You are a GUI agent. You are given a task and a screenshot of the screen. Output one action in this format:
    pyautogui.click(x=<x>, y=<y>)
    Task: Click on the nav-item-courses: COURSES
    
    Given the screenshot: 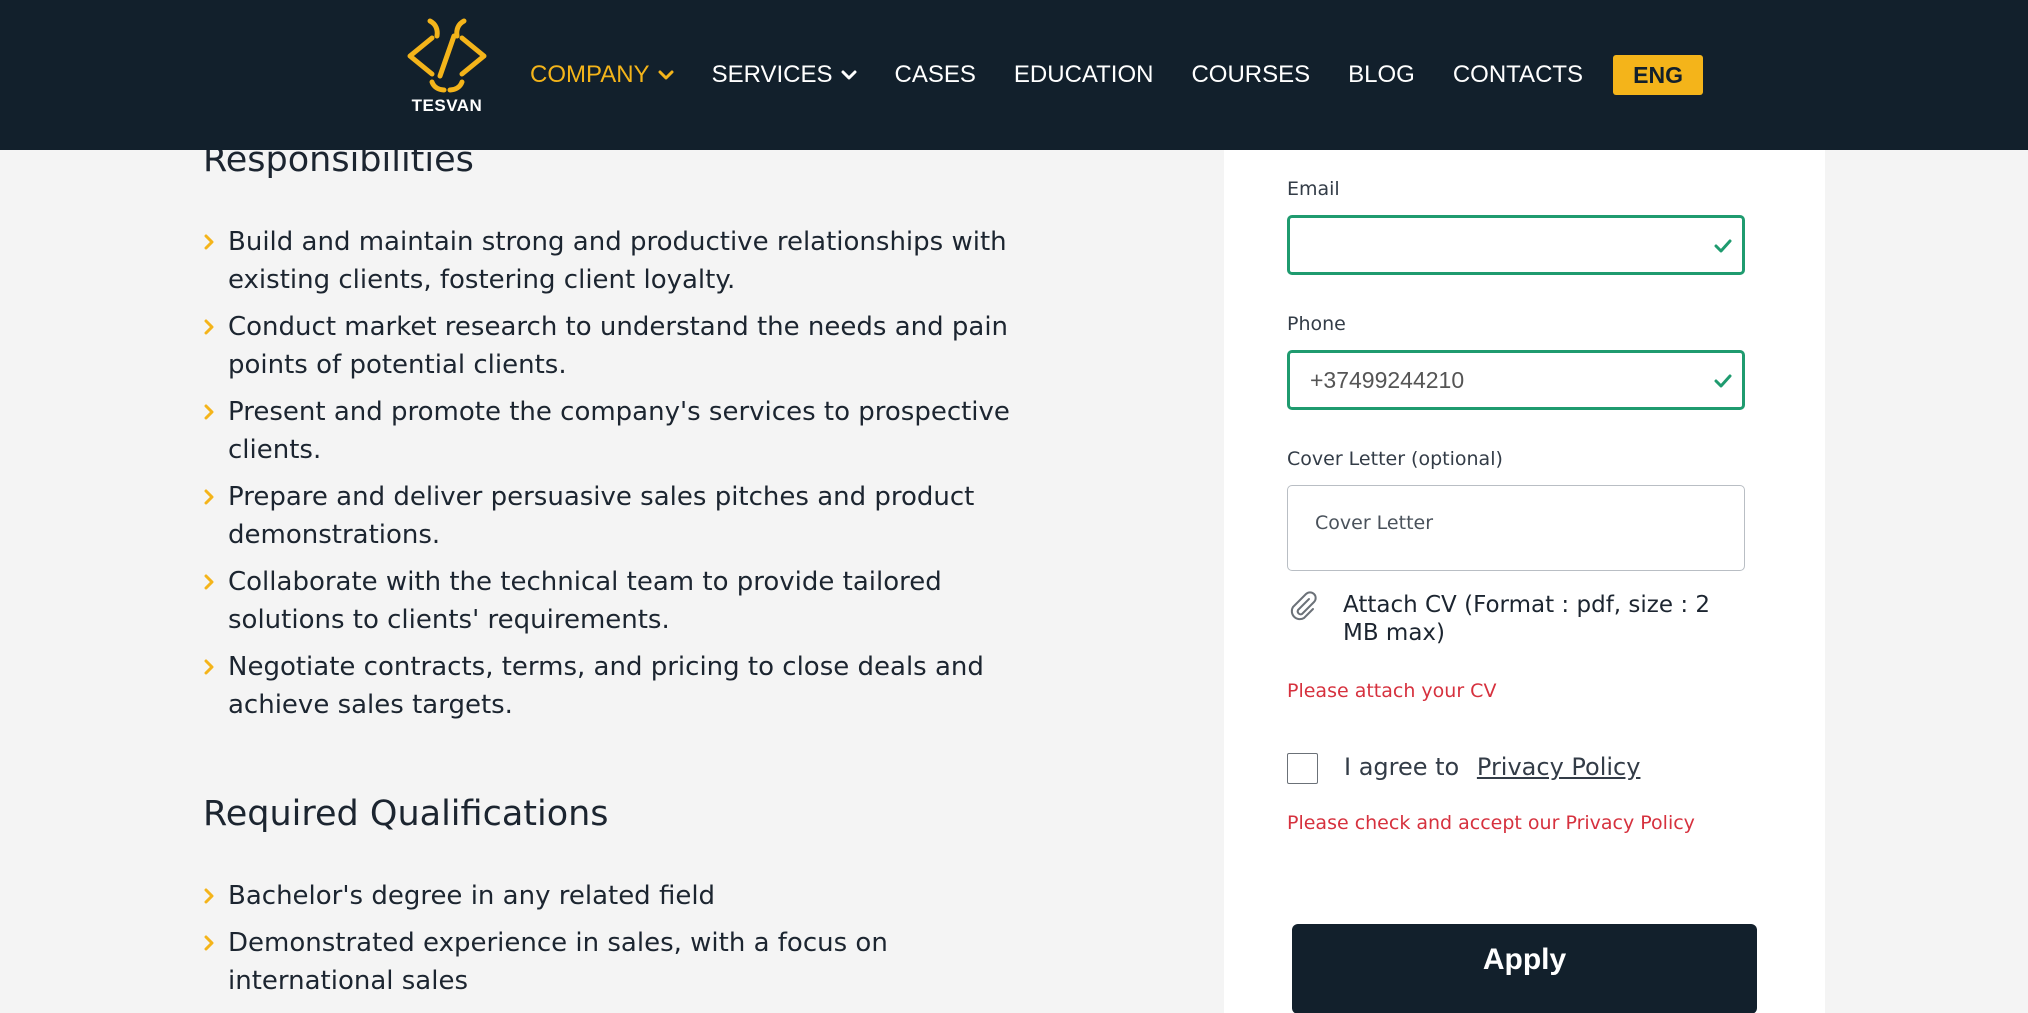 What is the action you would take?
    pyautogui.click(x=1250, y=75)
    